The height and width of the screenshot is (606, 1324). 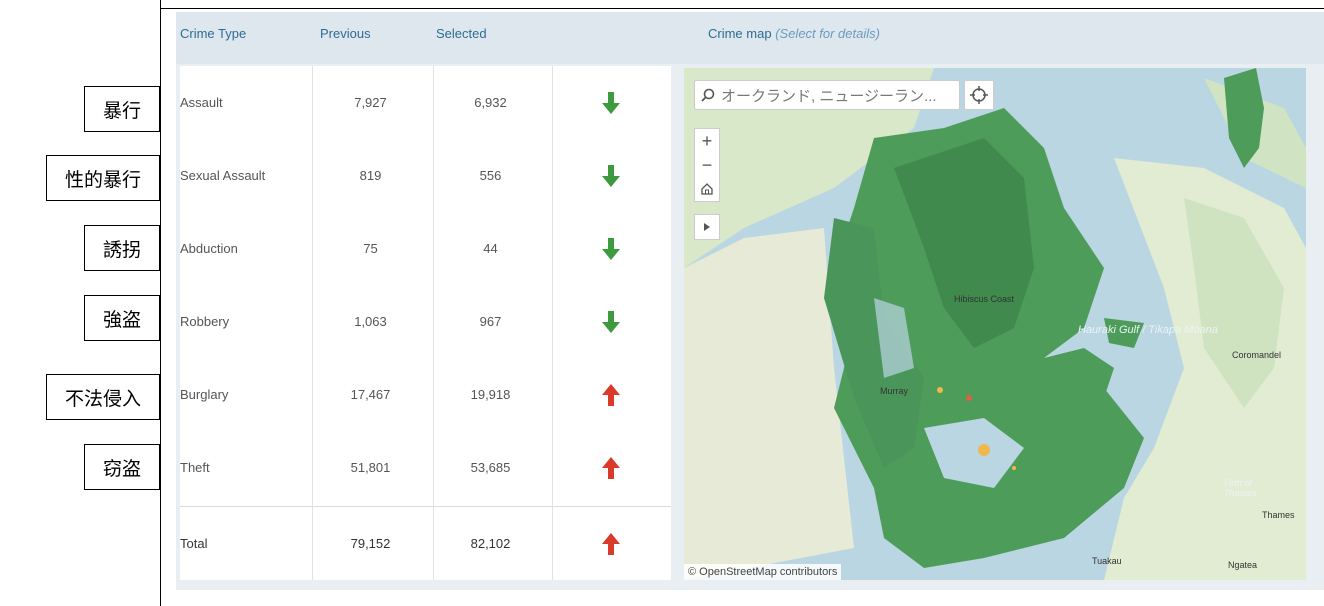 What do you see at coordinates (370, 248) in the screenshot?
I see `previous-cell: 75` at bounding box center [370, 248].